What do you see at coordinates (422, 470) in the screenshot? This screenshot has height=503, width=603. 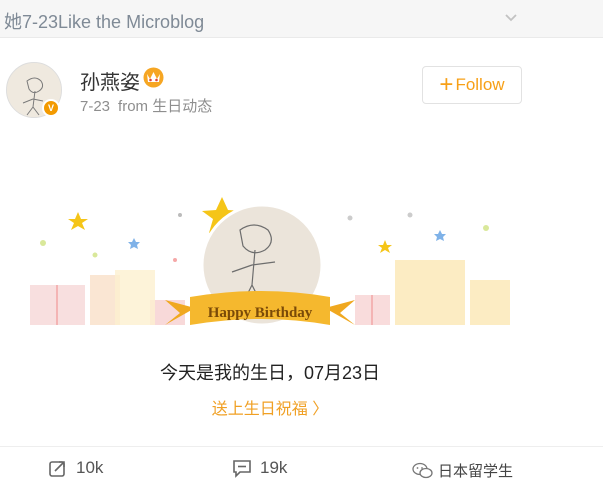 I see `wechat-icon` at bounding box center [422, 470].